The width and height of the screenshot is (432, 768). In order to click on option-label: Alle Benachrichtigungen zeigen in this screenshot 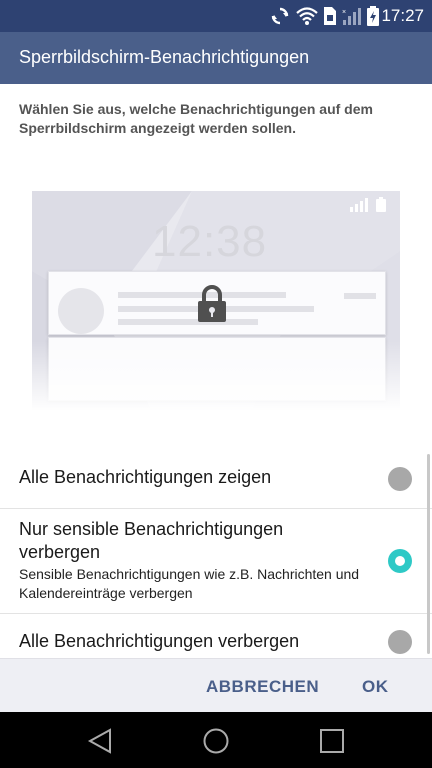, I will do `click(145, 477)`.